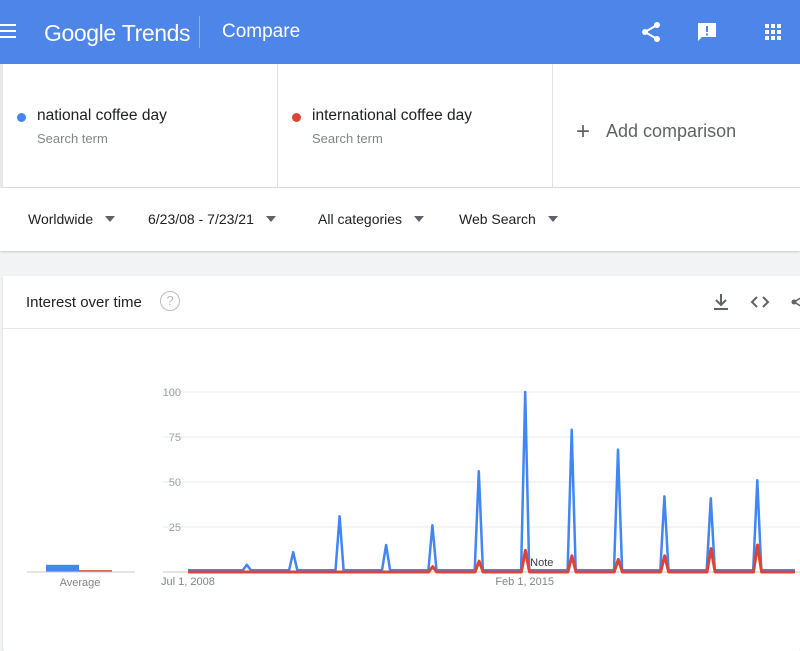 Image resolution: width=800 pixels, height=651 pixels. What do you see at coordinates (175, 483) in the screenshot?
I see `y-tick-label: 50` at bounding box center [175, 483].